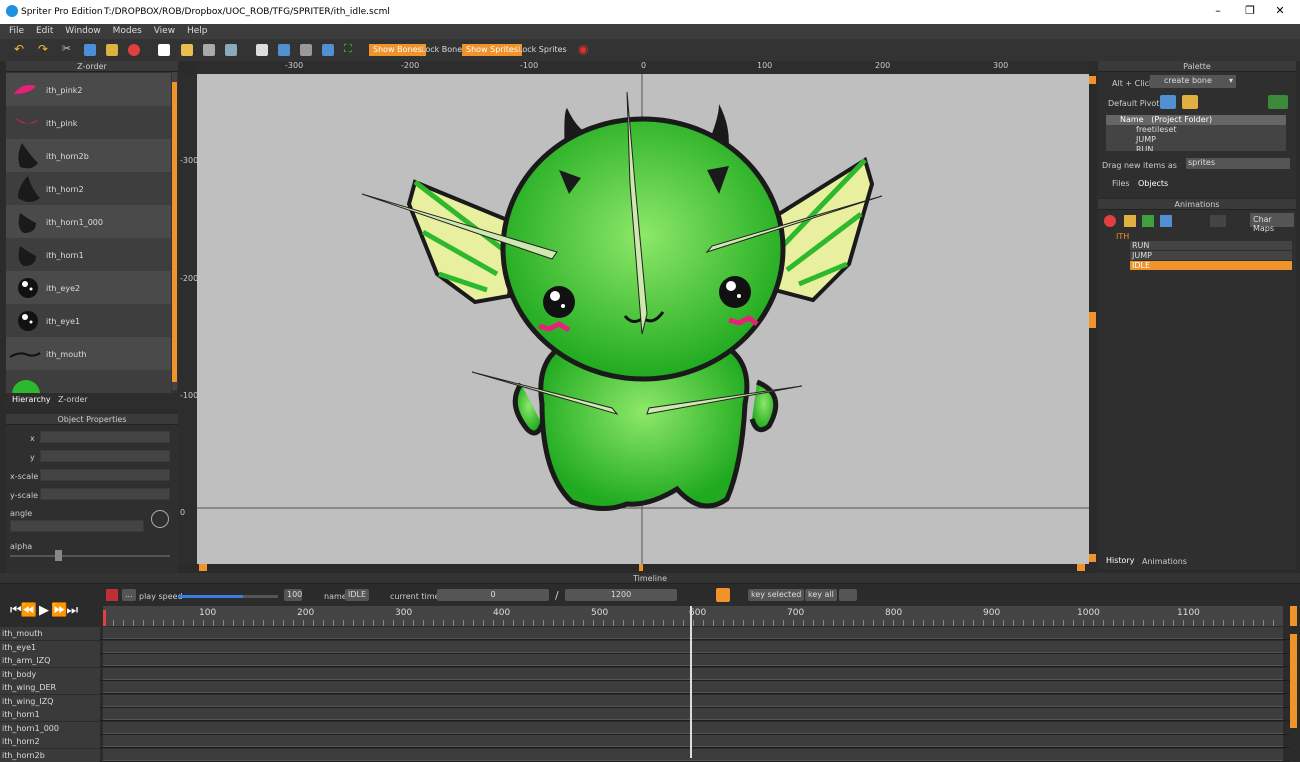 This screenshot has height=762, width=1300. I want to click on current-time-field: 0, so click(493, 595).